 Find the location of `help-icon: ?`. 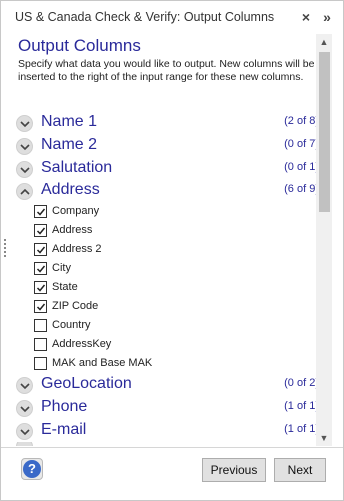

help-icon: ? is located at coordinates (32, 469).